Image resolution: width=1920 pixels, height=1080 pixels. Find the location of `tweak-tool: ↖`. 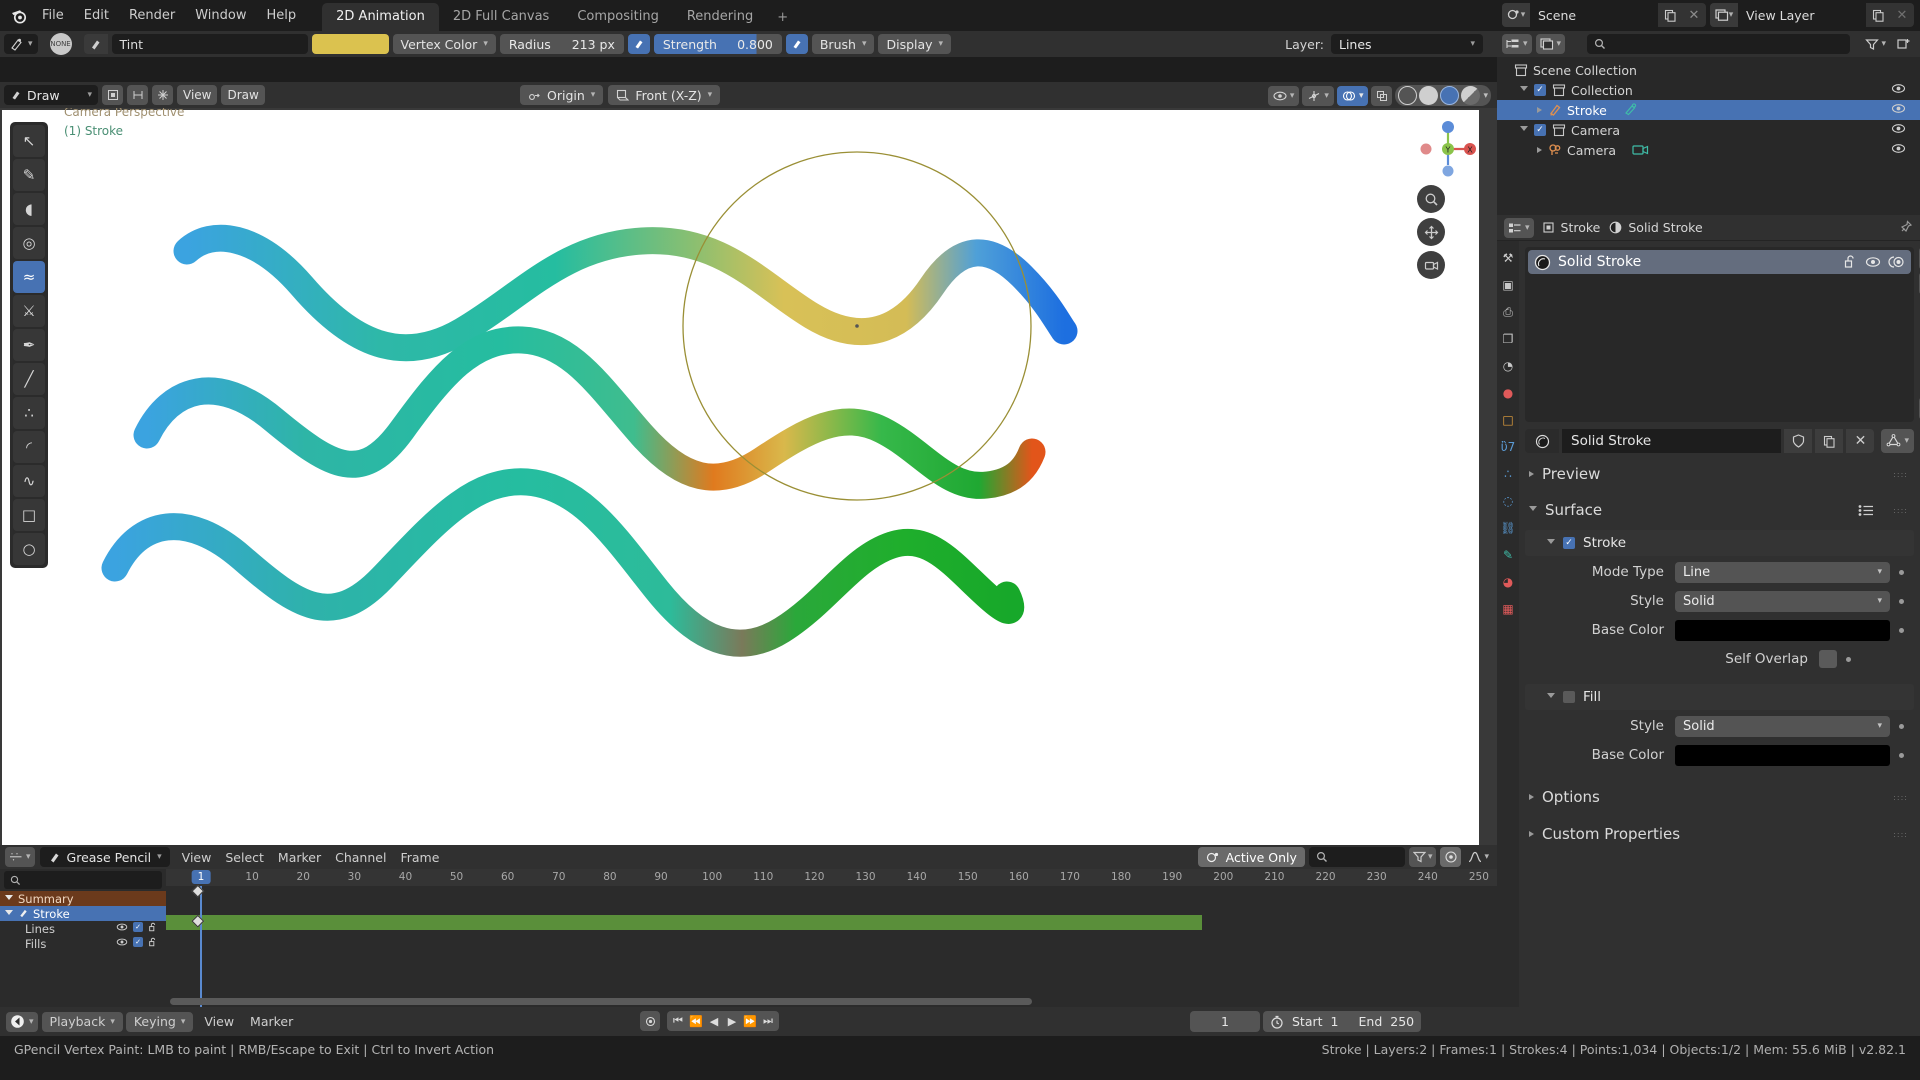

tweak-tool: ↖ is located at coordinates (29, 141).